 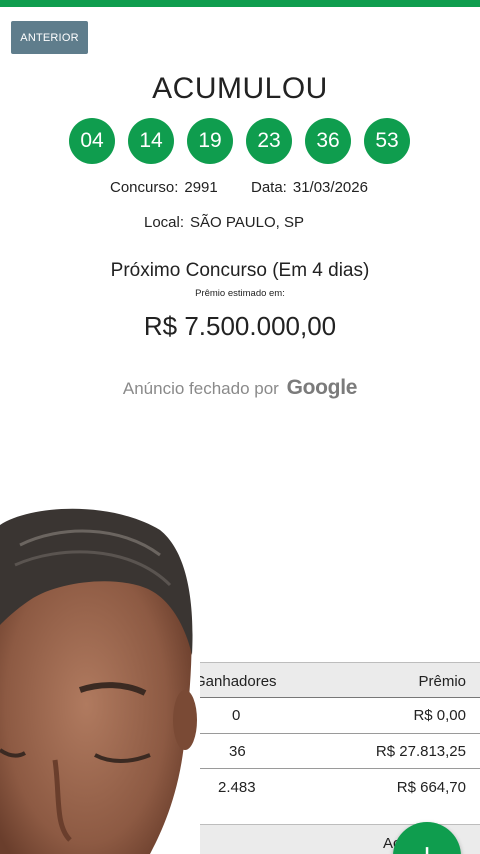 I want to click on number-ball: 53, so click(x=387, y=141).